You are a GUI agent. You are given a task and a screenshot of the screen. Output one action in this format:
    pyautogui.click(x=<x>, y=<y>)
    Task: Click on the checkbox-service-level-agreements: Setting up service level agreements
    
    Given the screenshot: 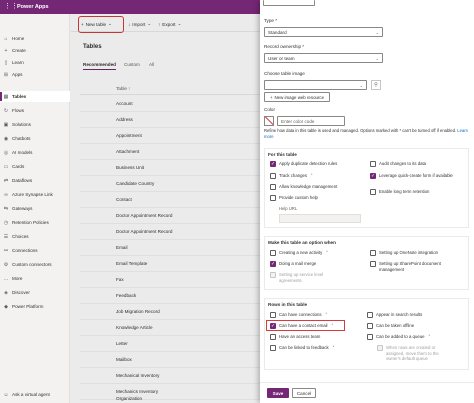 What is the action you would take?
    pyautogui.click(x=300, y=277)
    